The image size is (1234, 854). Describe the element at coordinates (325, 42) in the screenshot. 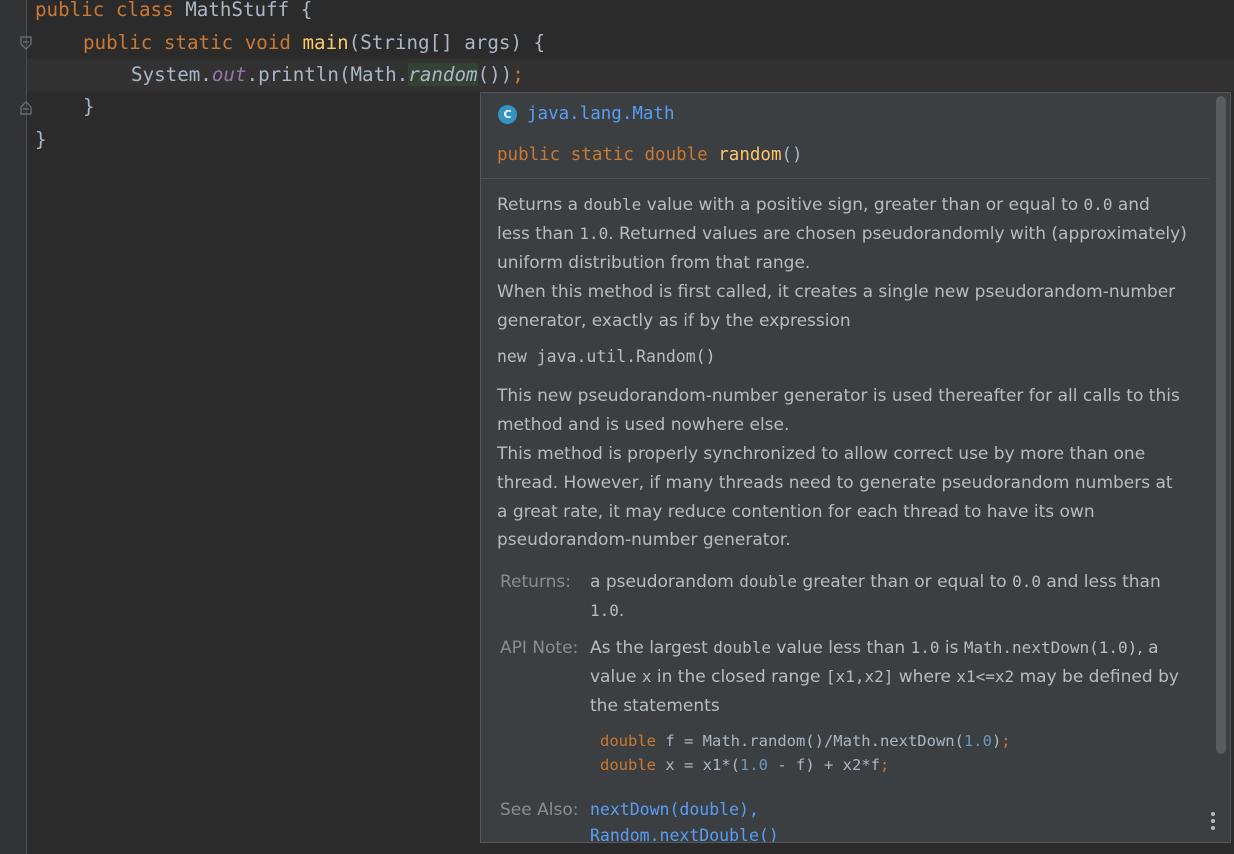

I see `method-name: main` at that location.